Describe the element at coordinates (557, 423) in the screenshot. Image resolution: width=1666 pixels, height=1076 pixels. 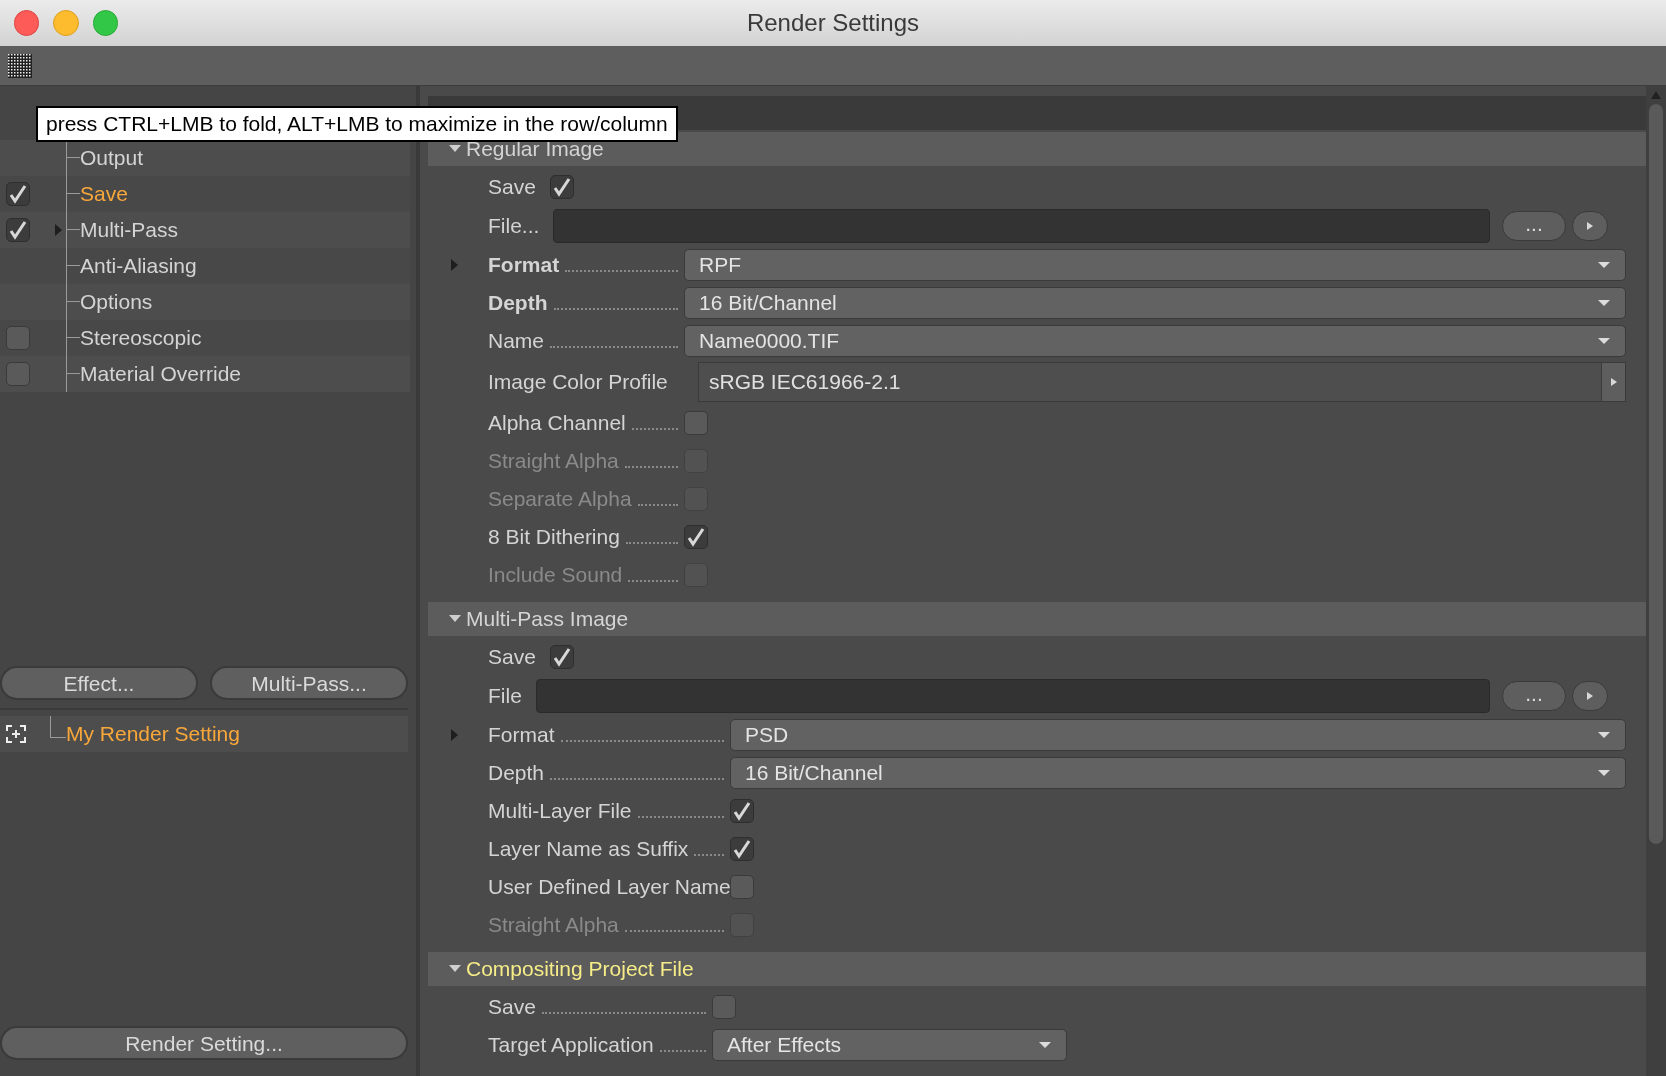
I see `setting-label: Alpha Channel` at that location.